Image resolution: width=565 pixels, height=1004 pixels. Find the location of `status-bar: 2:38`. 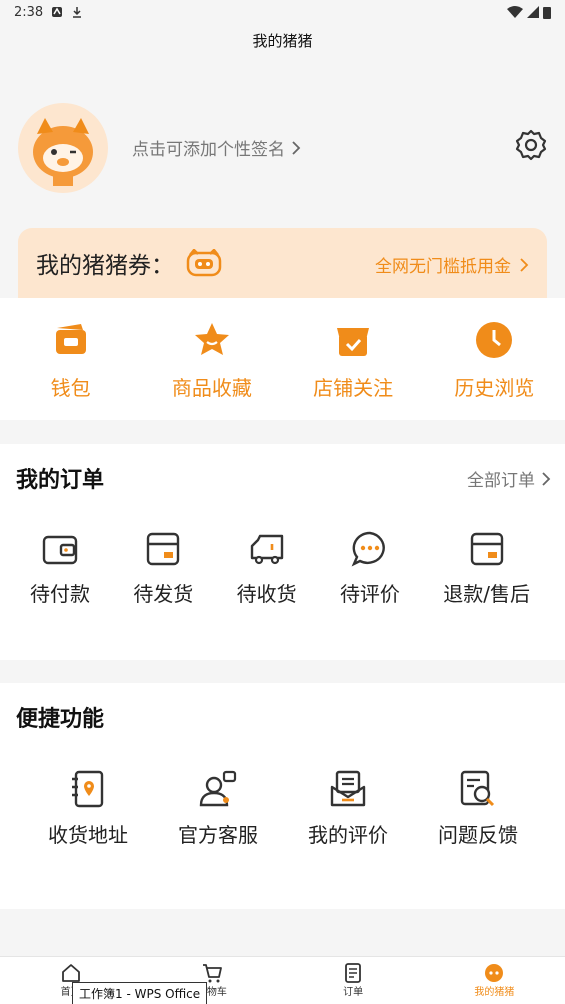

status-bar: 2:38 is located at coordinates (282, 12).